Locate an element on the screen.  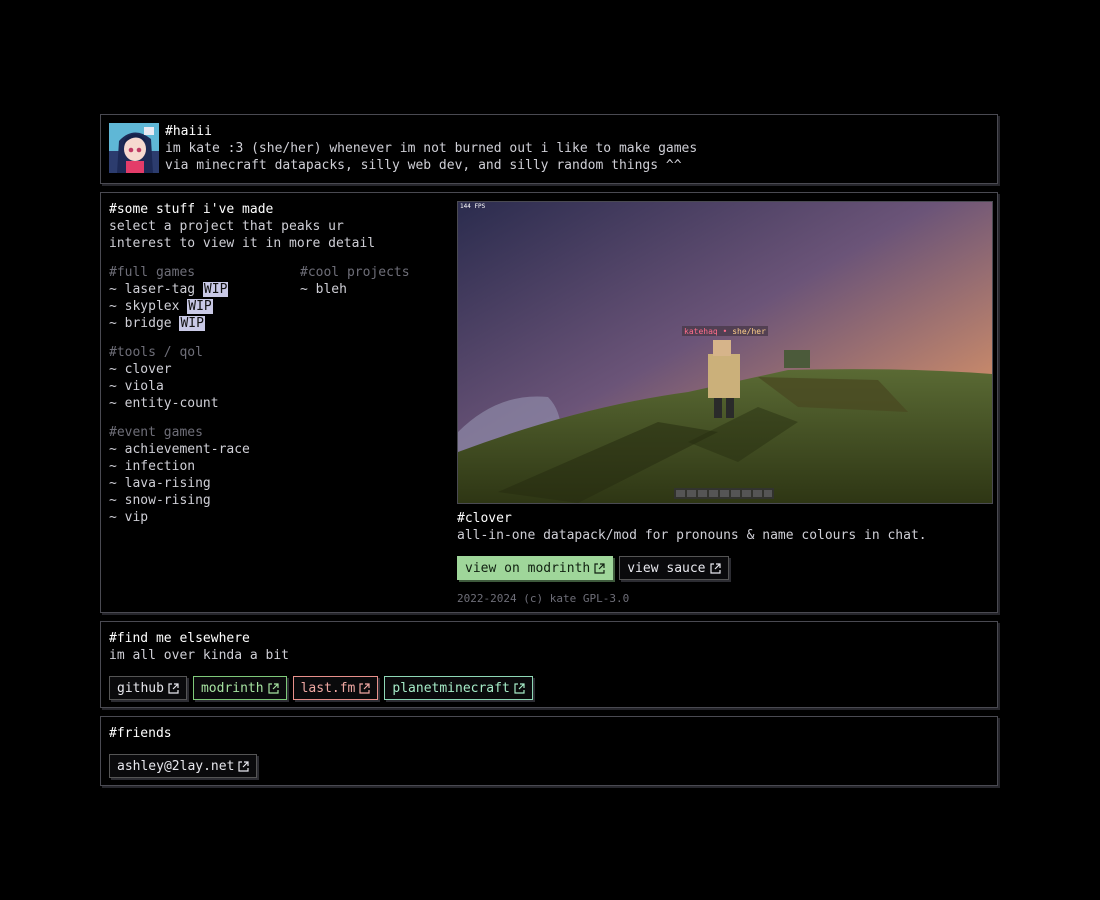
intro-title: #haiii is located at coordinates (188, 131).